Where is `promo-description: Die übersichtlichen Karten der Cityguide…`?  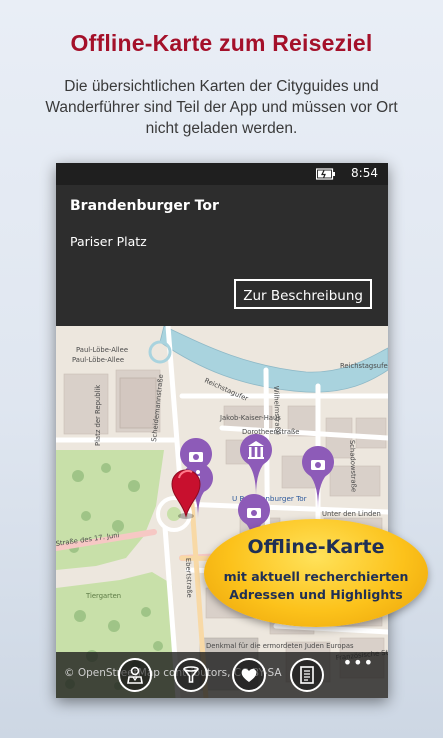
promo-description: Die übersichtlichen Karten der Cityguide… is located at coordinates (221, 107).